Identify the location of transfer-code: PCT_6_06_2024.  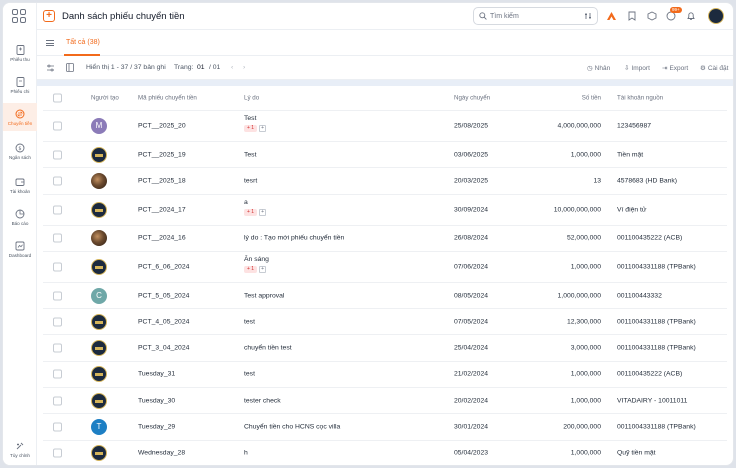
(163, 266).